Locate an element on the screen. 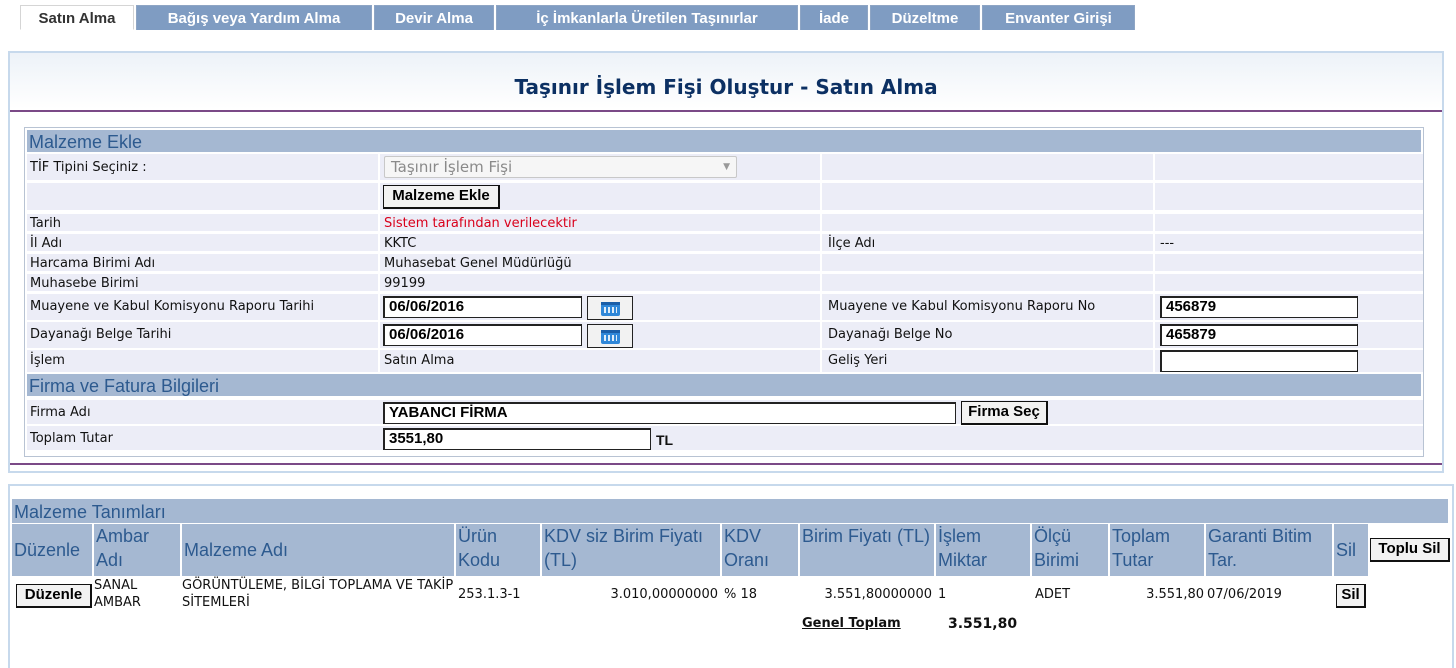  column-header-sil: Sil is located at coordinates (1351, 550).